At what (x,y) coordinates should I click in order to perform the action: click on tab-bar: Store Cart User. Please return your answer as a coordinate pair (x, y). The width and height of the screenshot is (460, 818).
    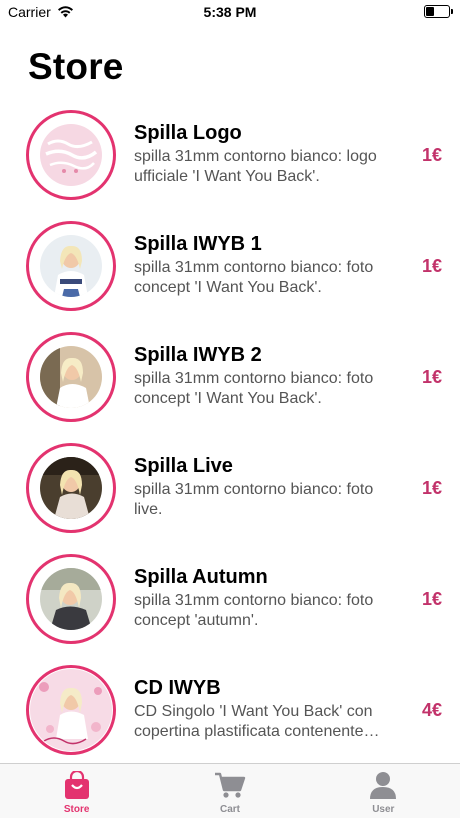
    Looking at the image, I should click on (230, 790).